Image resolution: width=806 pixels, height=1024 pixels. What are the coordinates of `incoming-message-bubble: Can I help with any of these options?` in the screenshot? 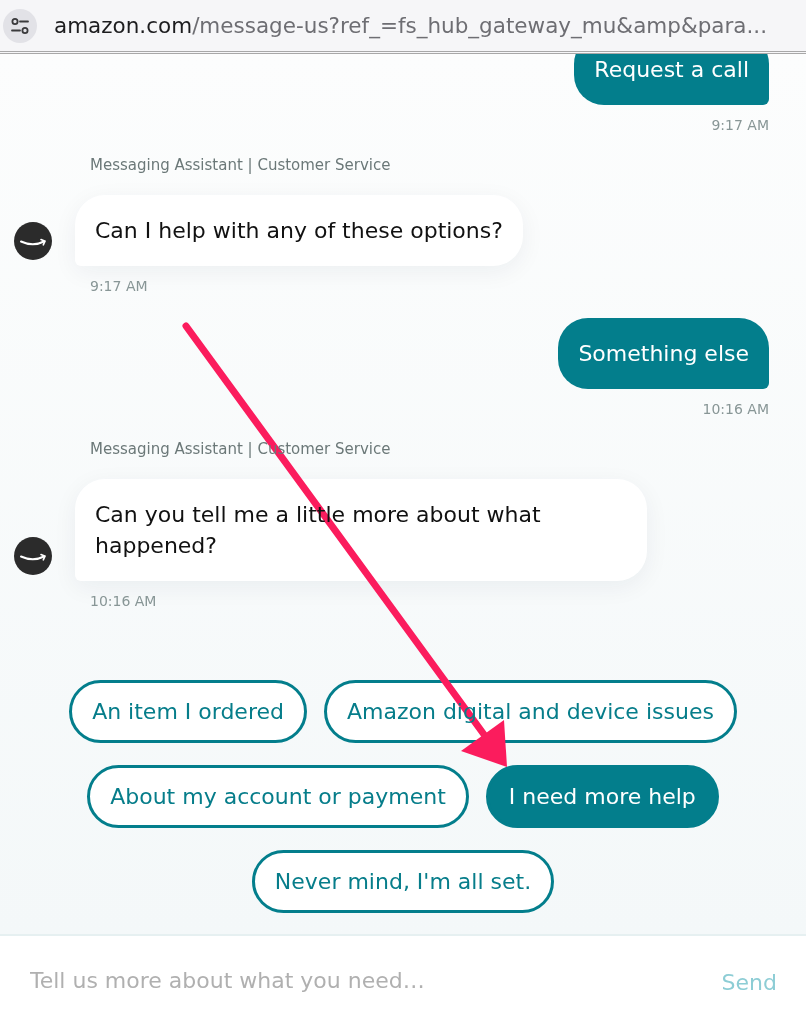 It's located at (299, 230).